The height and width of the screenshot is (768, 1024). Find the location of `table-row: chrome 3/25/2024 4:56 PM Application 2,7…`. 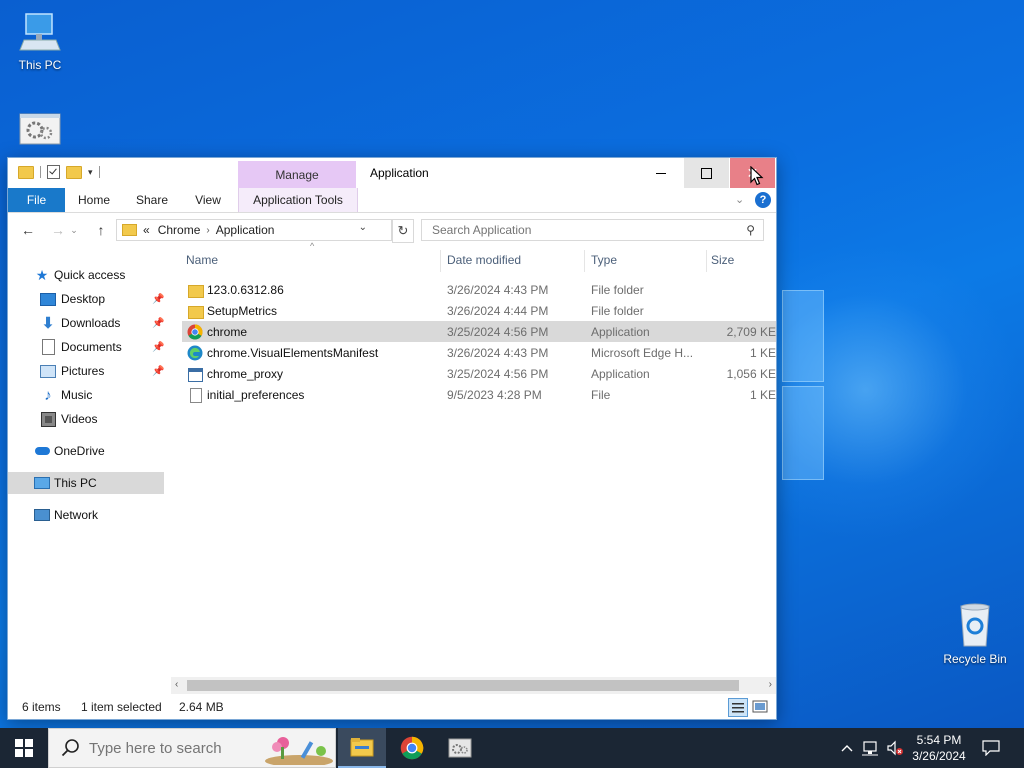

table-row: chrome 3/25/2024 4:56 PM Application 2,7… is located at coordinates (479, 331).